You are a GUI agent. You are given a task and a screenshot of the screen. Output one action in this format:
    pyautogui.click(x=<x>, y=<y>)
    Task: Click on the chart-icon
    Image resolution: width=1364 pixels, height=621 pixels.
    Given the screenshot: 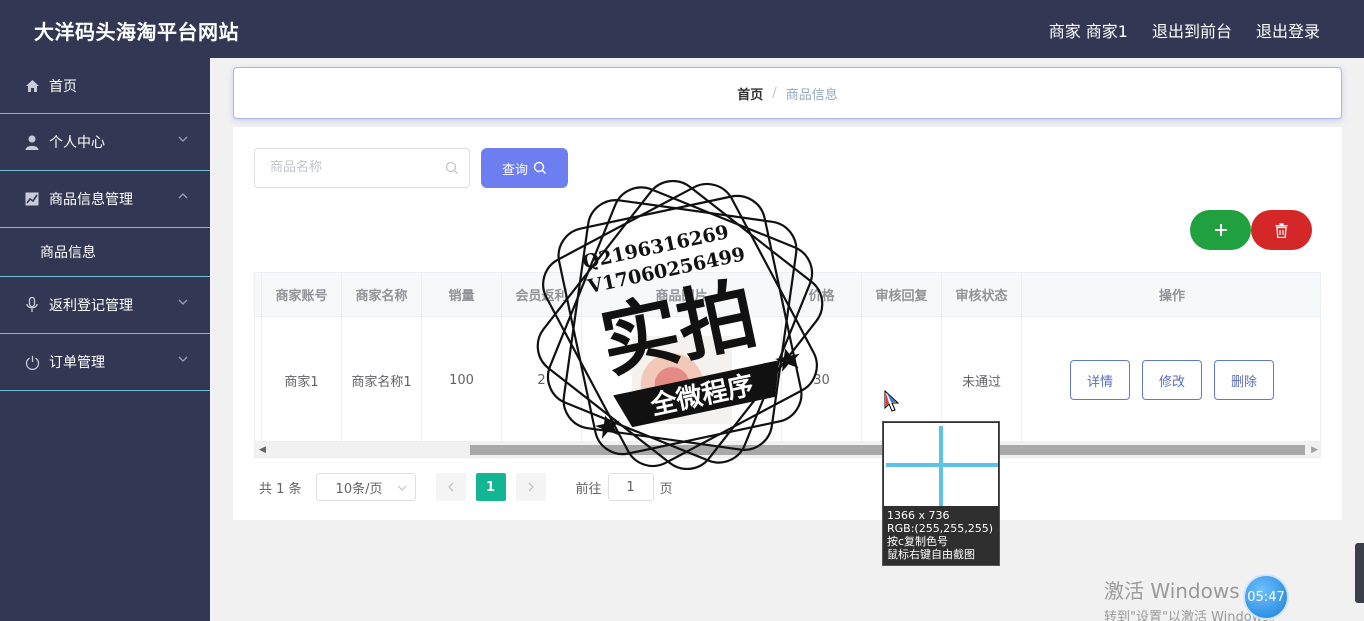 What is the action you would take?
    pyautogui.click(x=32, y=199)
    